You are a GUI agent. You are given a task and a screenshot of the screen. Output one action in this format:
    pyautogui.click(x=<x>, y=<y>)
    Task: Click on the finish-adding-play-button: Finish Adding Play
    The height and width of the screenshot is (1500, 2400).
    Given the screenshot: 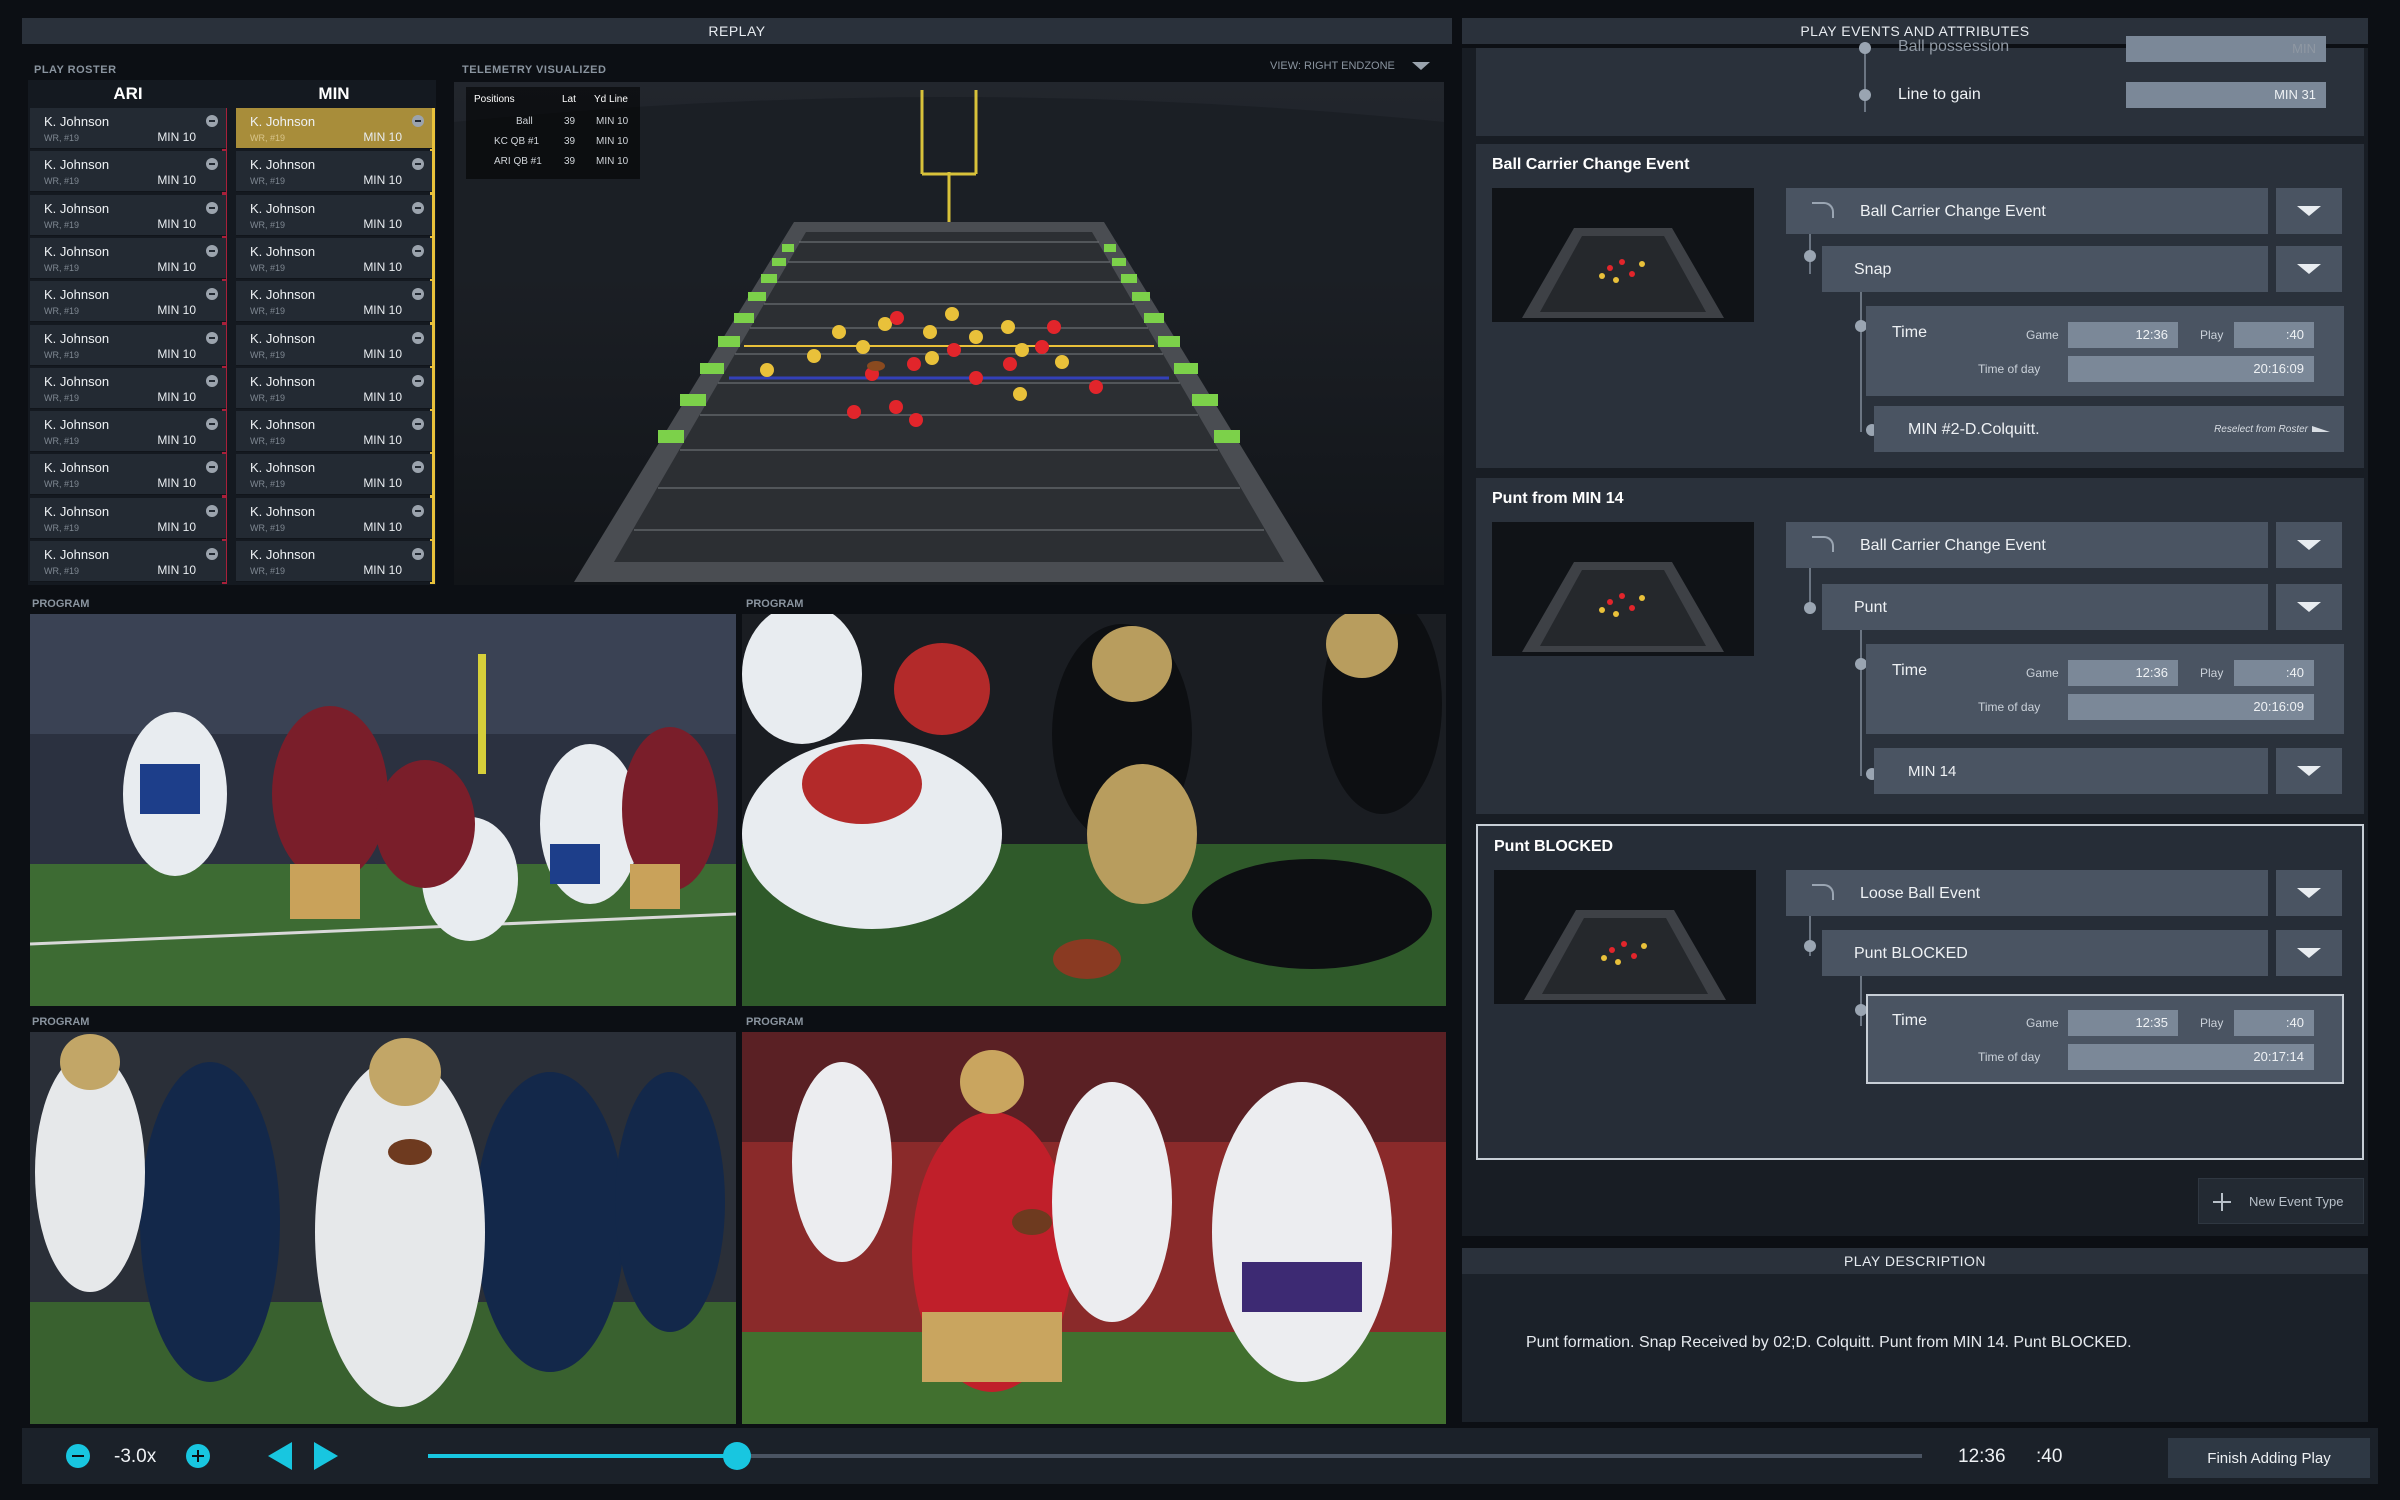 What is the action you would take?
    pyautogui.click(x=2269, y=1458)
    